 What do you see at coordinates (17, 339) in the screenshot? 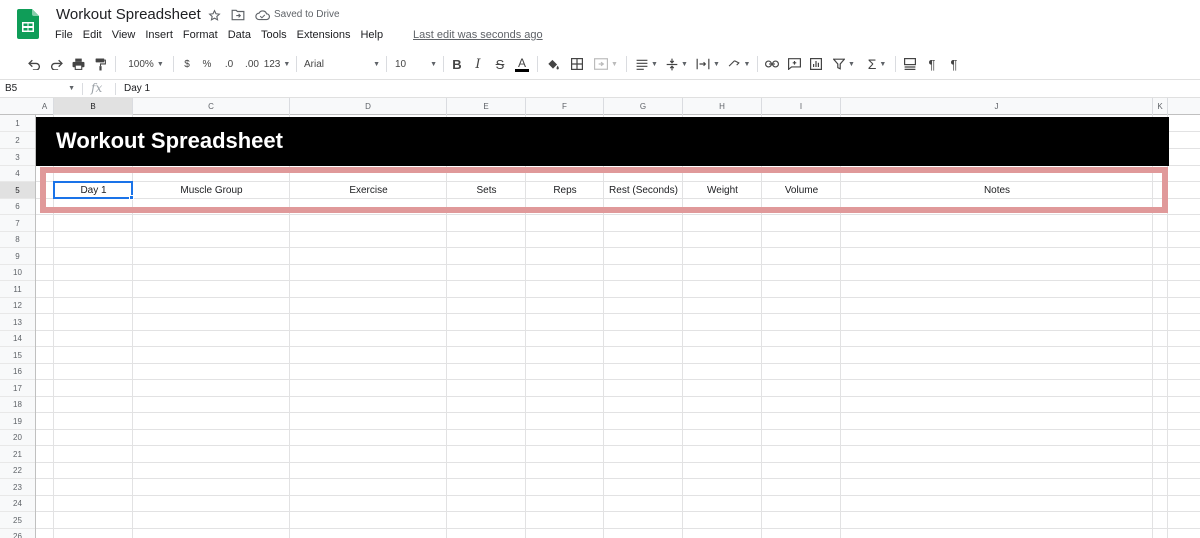
I see `row-header-14: 14` at bounding box center [17, 339].